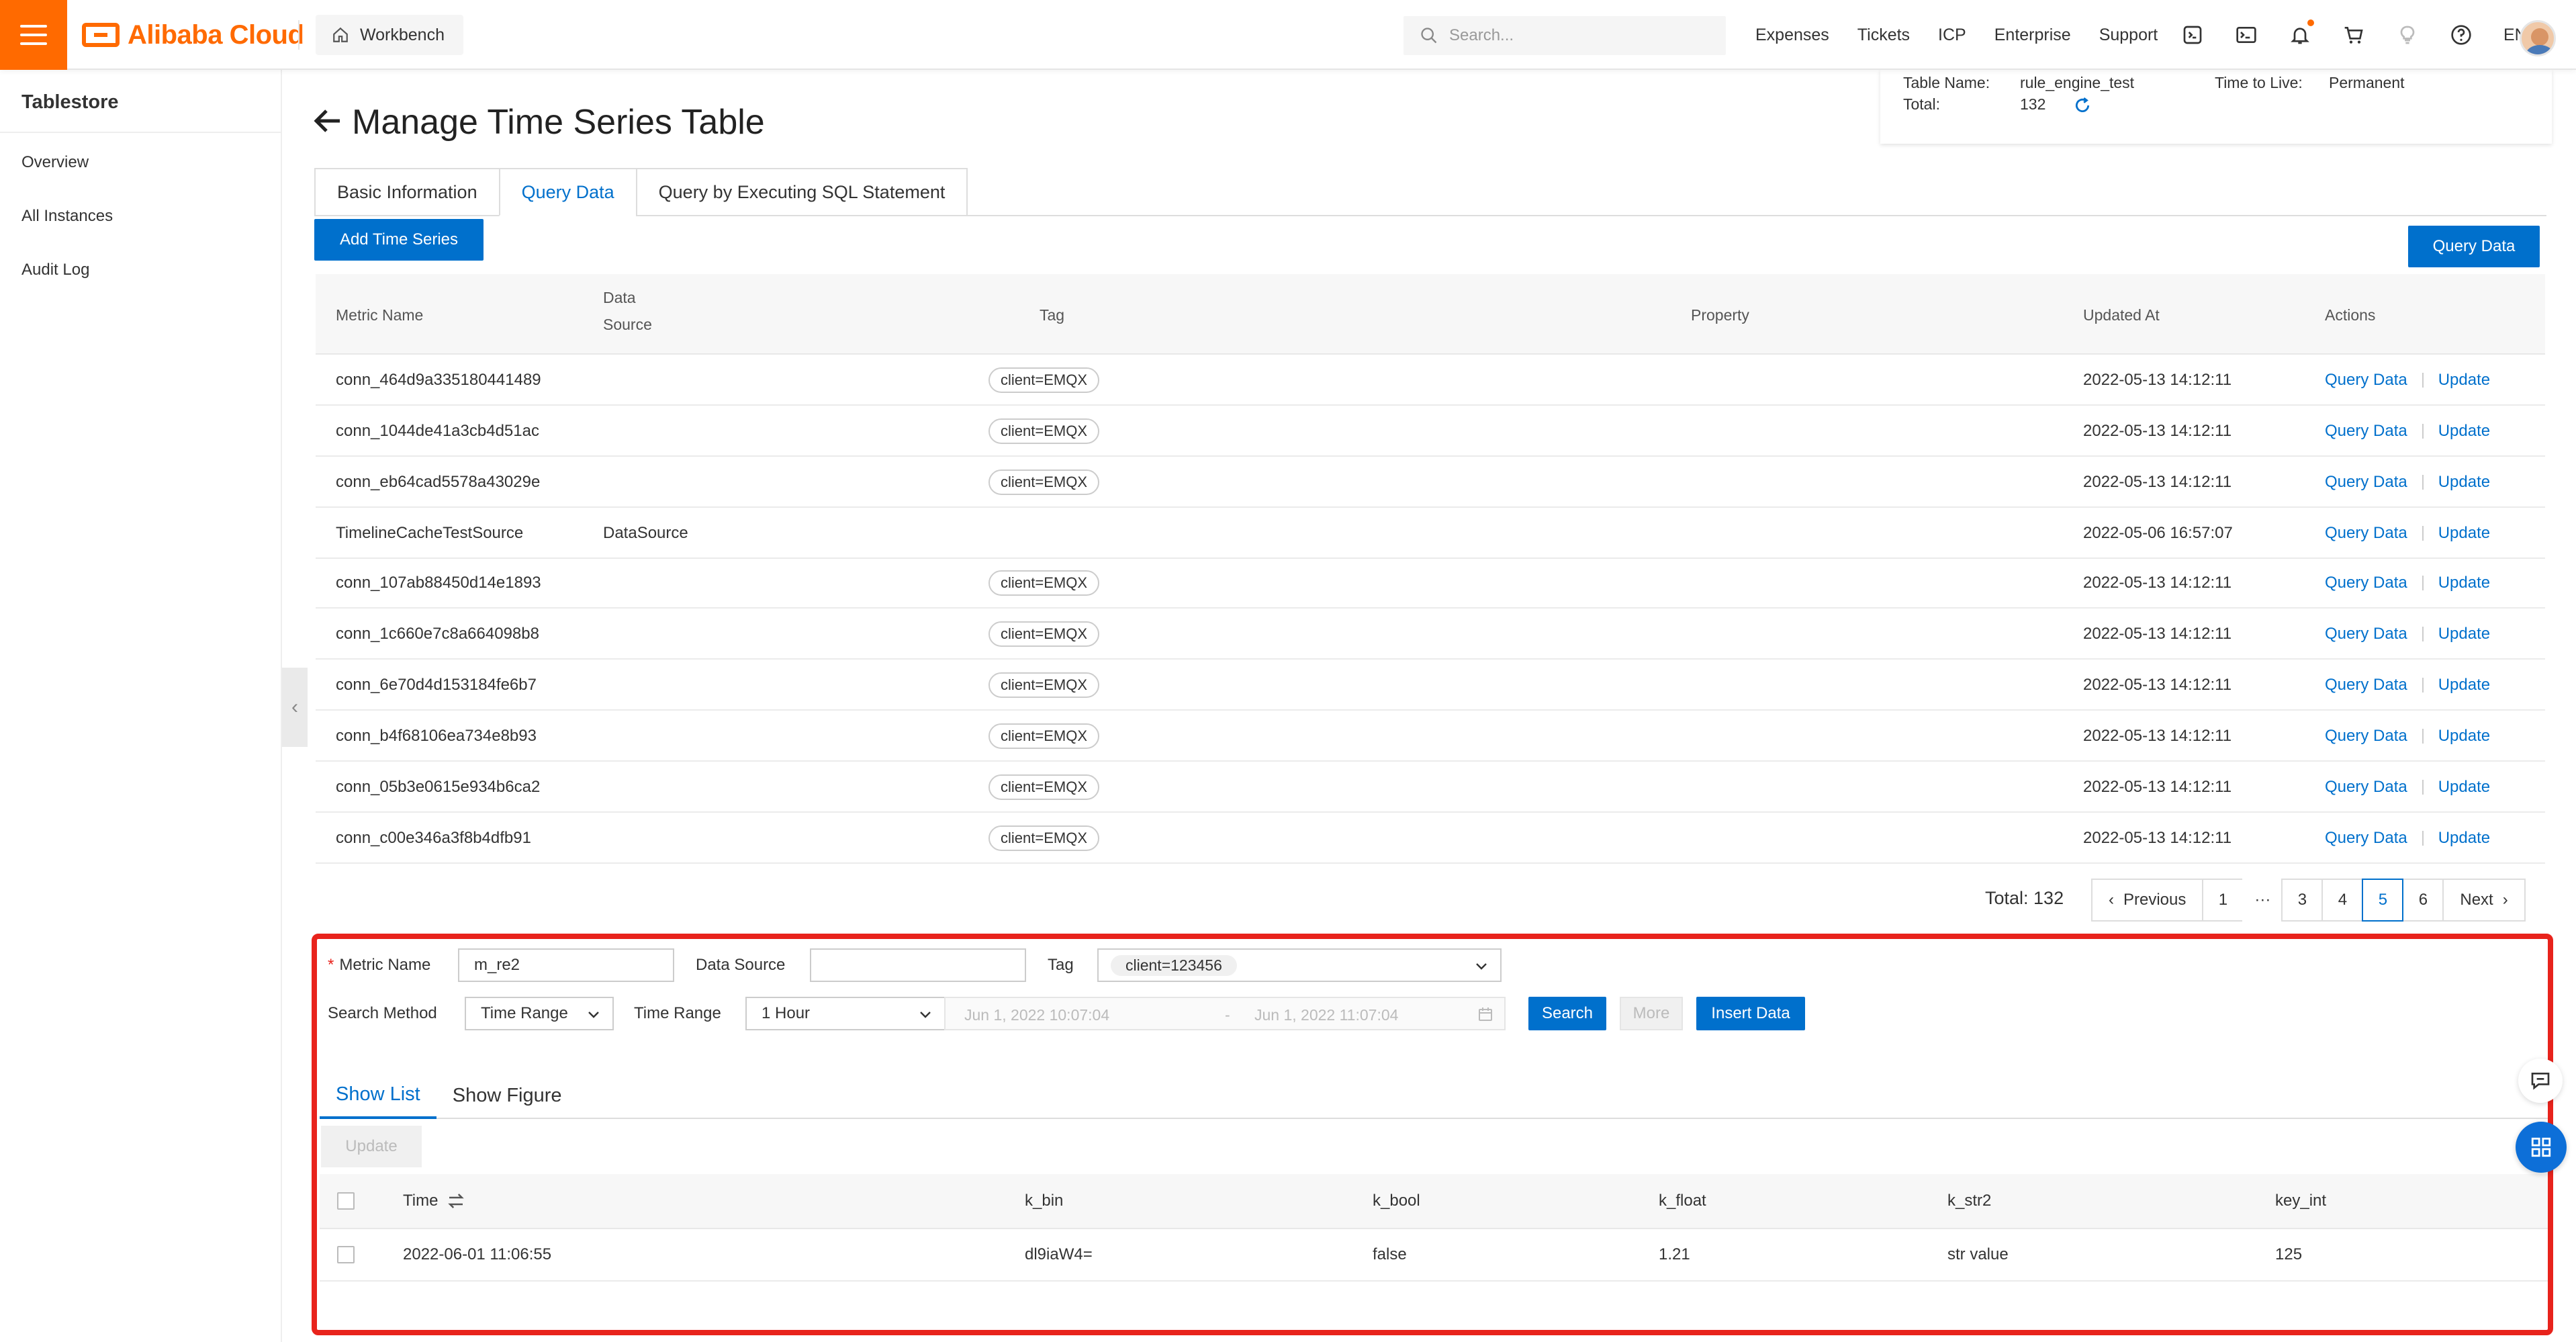 The height and width of the screenshot is (1342, 2576). What do you see at coordinates (346, 1201) in the screenshot?
I see `select-all-checkbox` at bounding box center [346, 1201].